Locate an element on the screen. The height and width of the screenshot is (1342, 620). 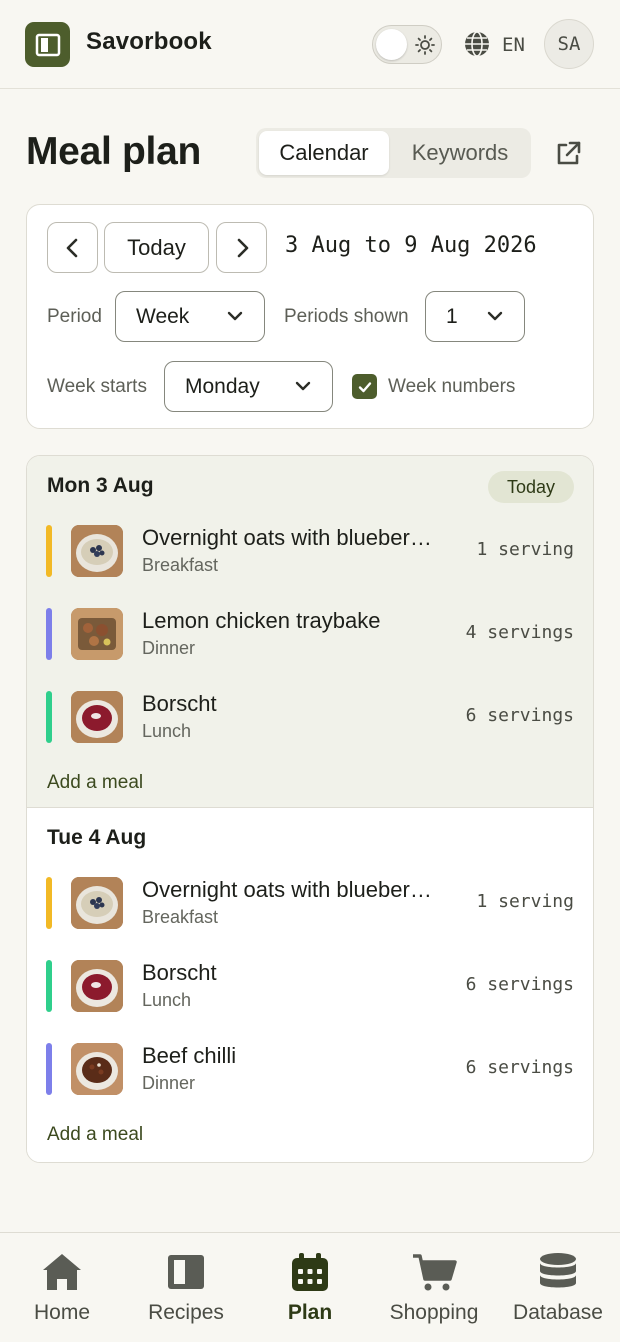
view-tabs: Calendar Keywords is located at coordinates (393, 153).